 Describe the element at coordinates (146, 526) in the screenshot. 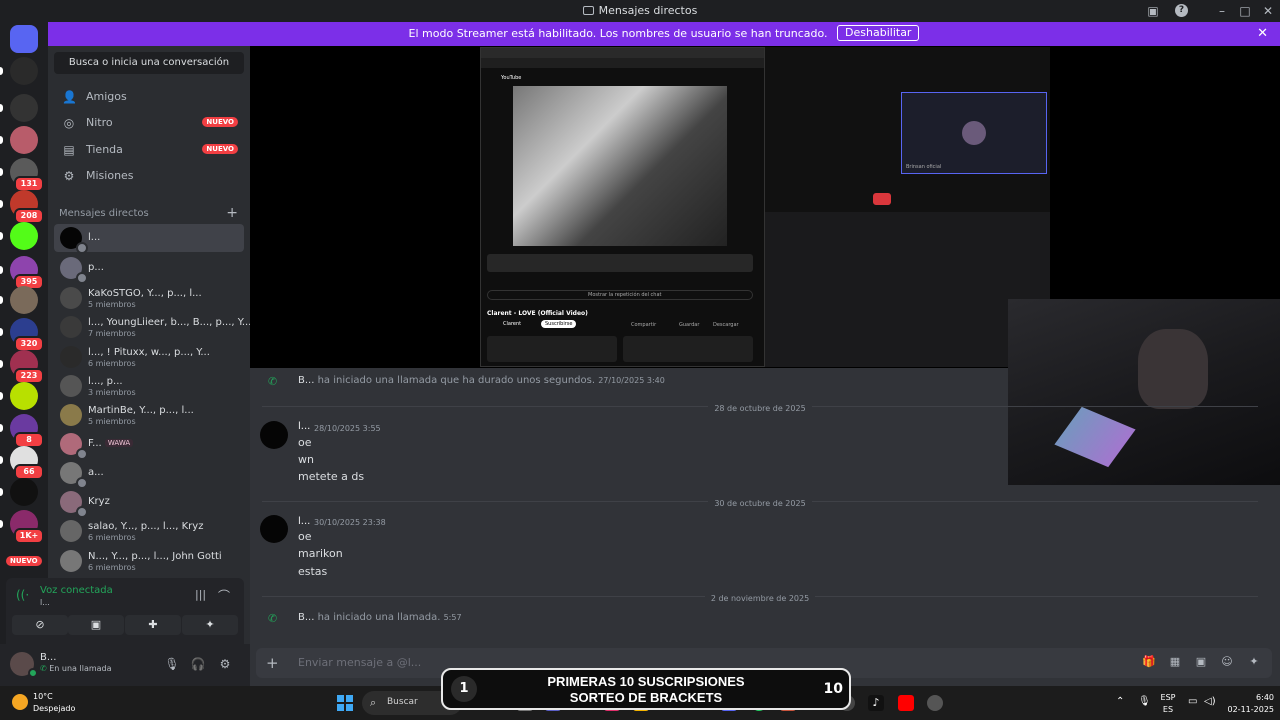

I see `dm-name: salao, Y..., p..., l..., Kryz` at that location.